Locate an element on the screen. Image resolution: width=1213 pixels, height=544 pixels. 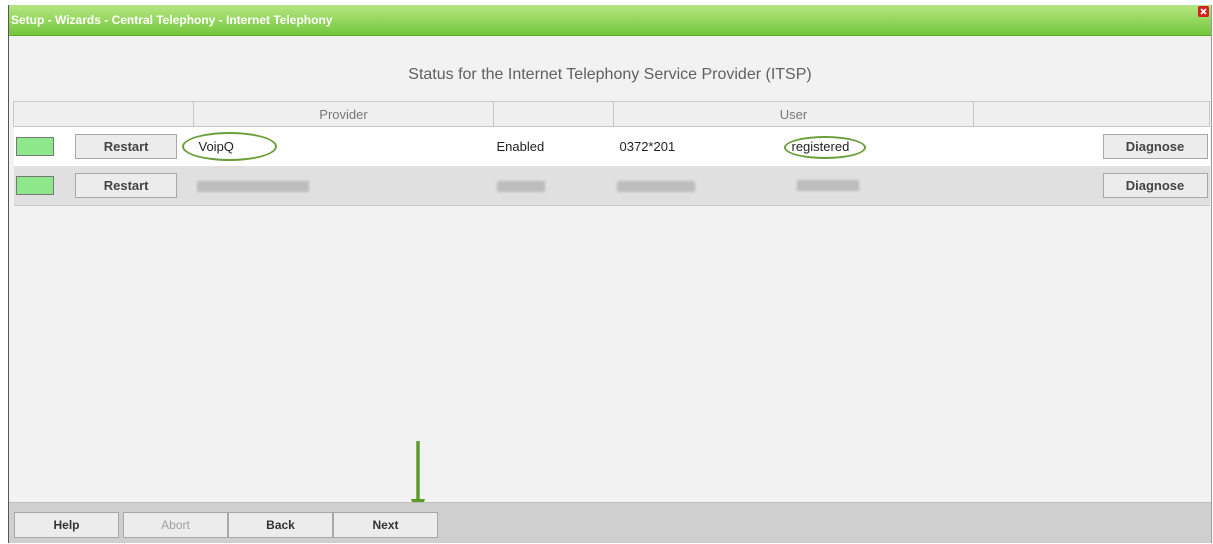
user-cell is located at coordinates (793, 186).